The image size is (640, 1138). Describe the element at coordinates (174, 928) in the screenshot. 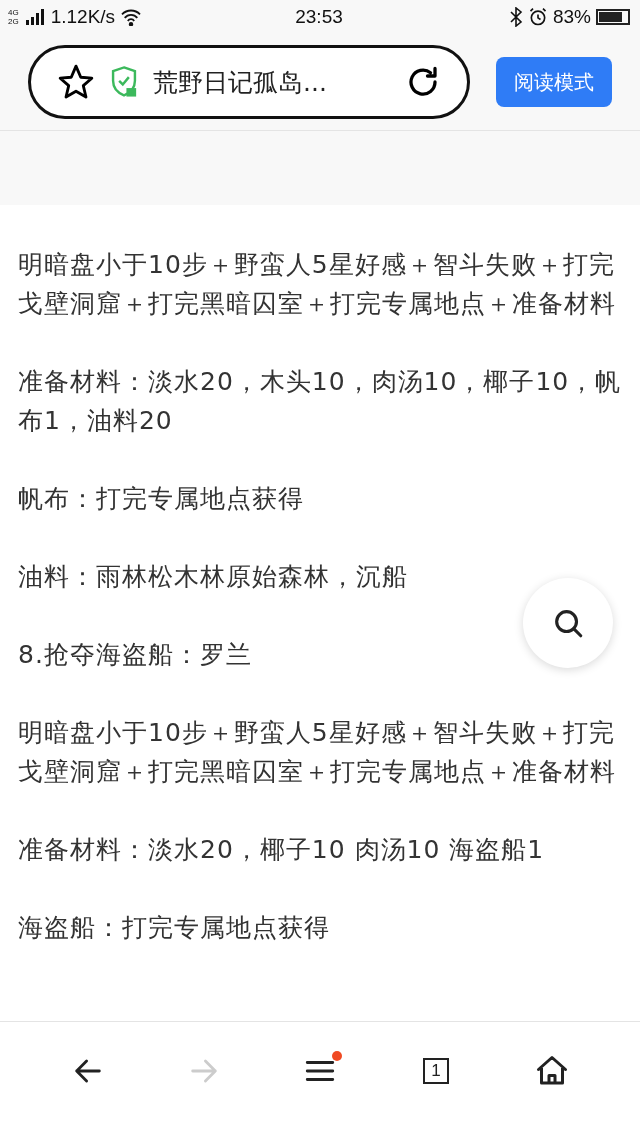

I see `article-paragraph: 海盗船：打完专属地点获得` at that location.